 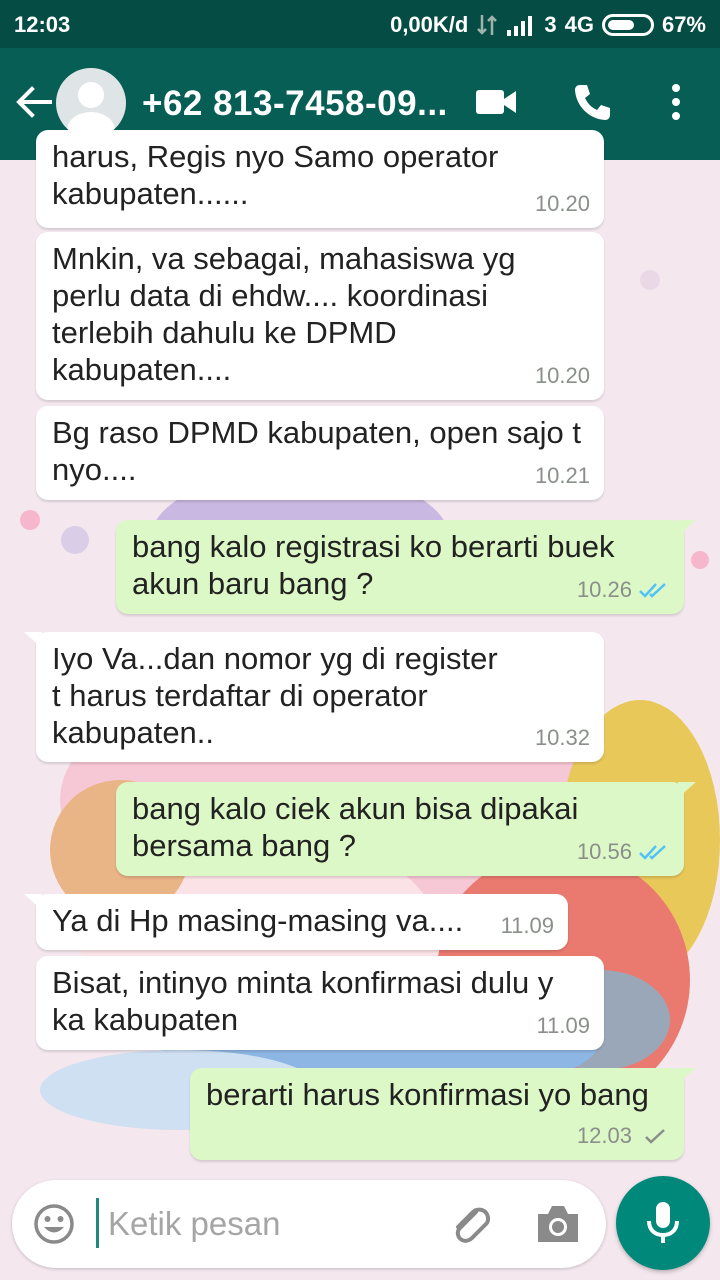 What do you see at coordinates (487, 25) in the screenshot?
I see `data-transfer-icon` at bounding box center [487, 25].